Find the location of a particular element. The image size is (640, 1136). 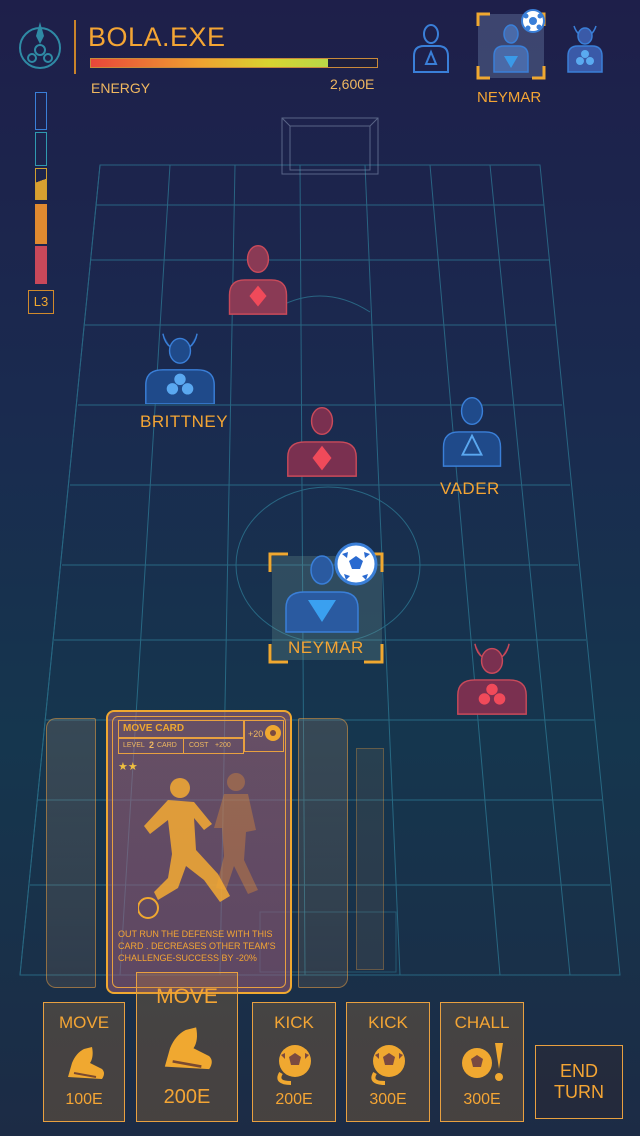

card-level-suffix: CARD is located at coordinates (167, 745).